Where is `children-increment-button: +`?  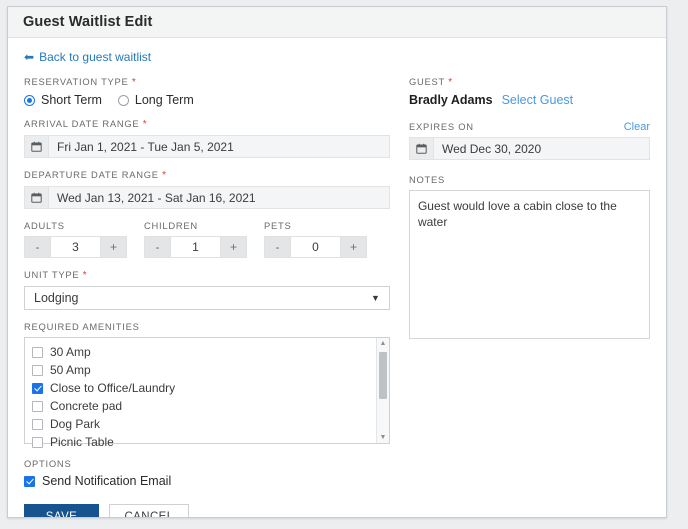
children-increment-button: + is located at coordinates (233, 247).